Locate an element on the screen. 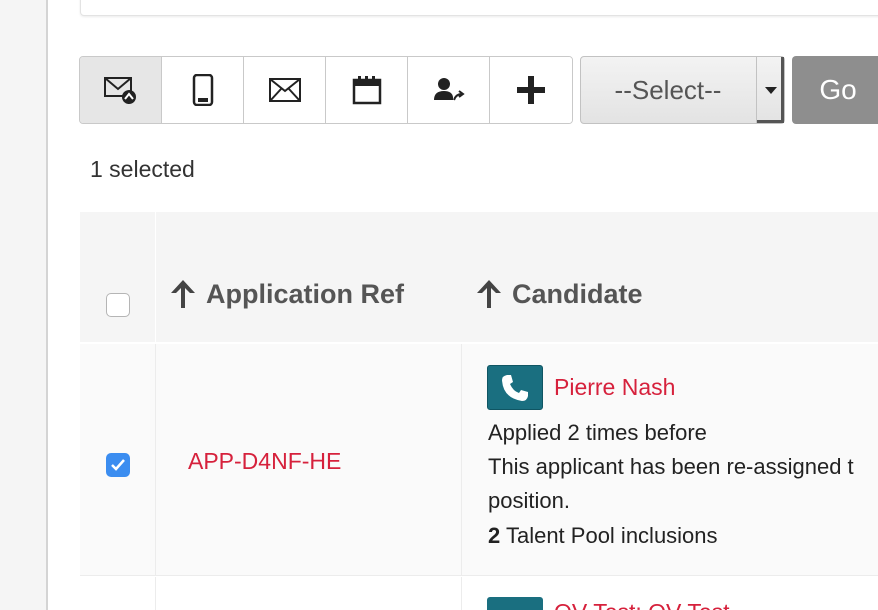  column-label: Application Ref is located at coordinates (305, 293).